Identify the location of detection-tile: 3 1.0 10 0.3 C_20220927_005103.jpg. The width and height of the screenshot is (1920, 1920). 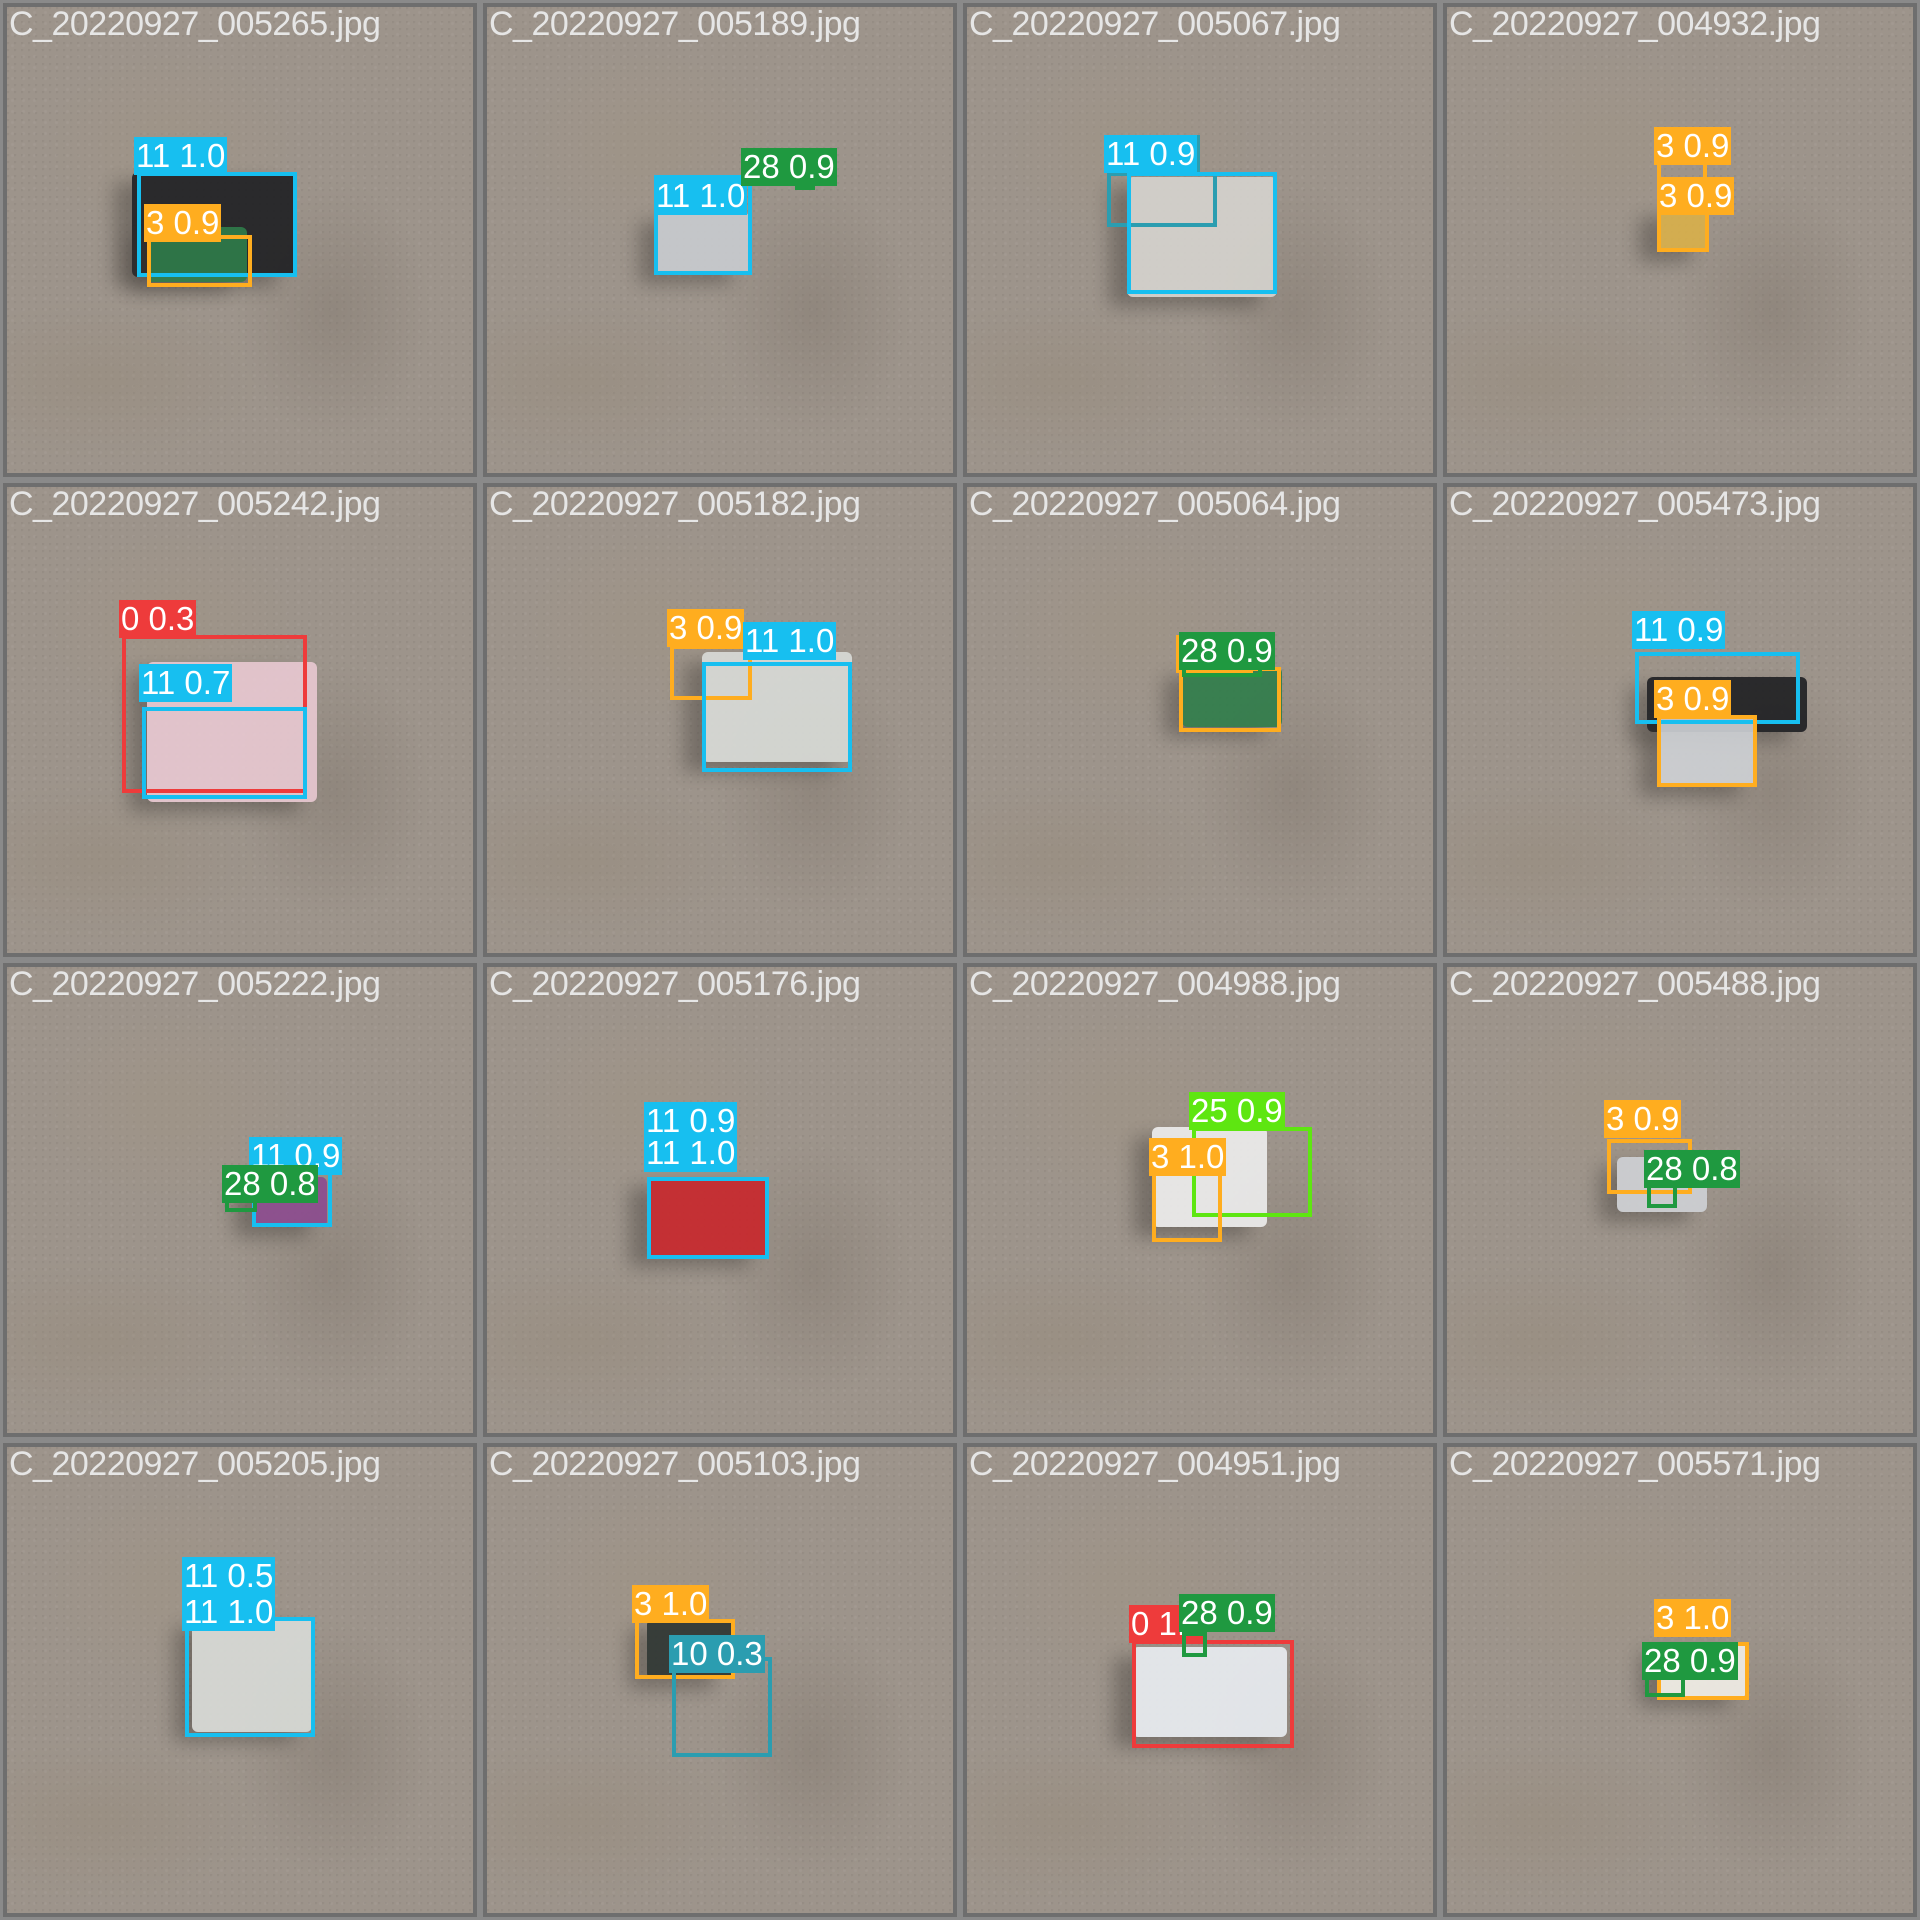
(720, 1680).